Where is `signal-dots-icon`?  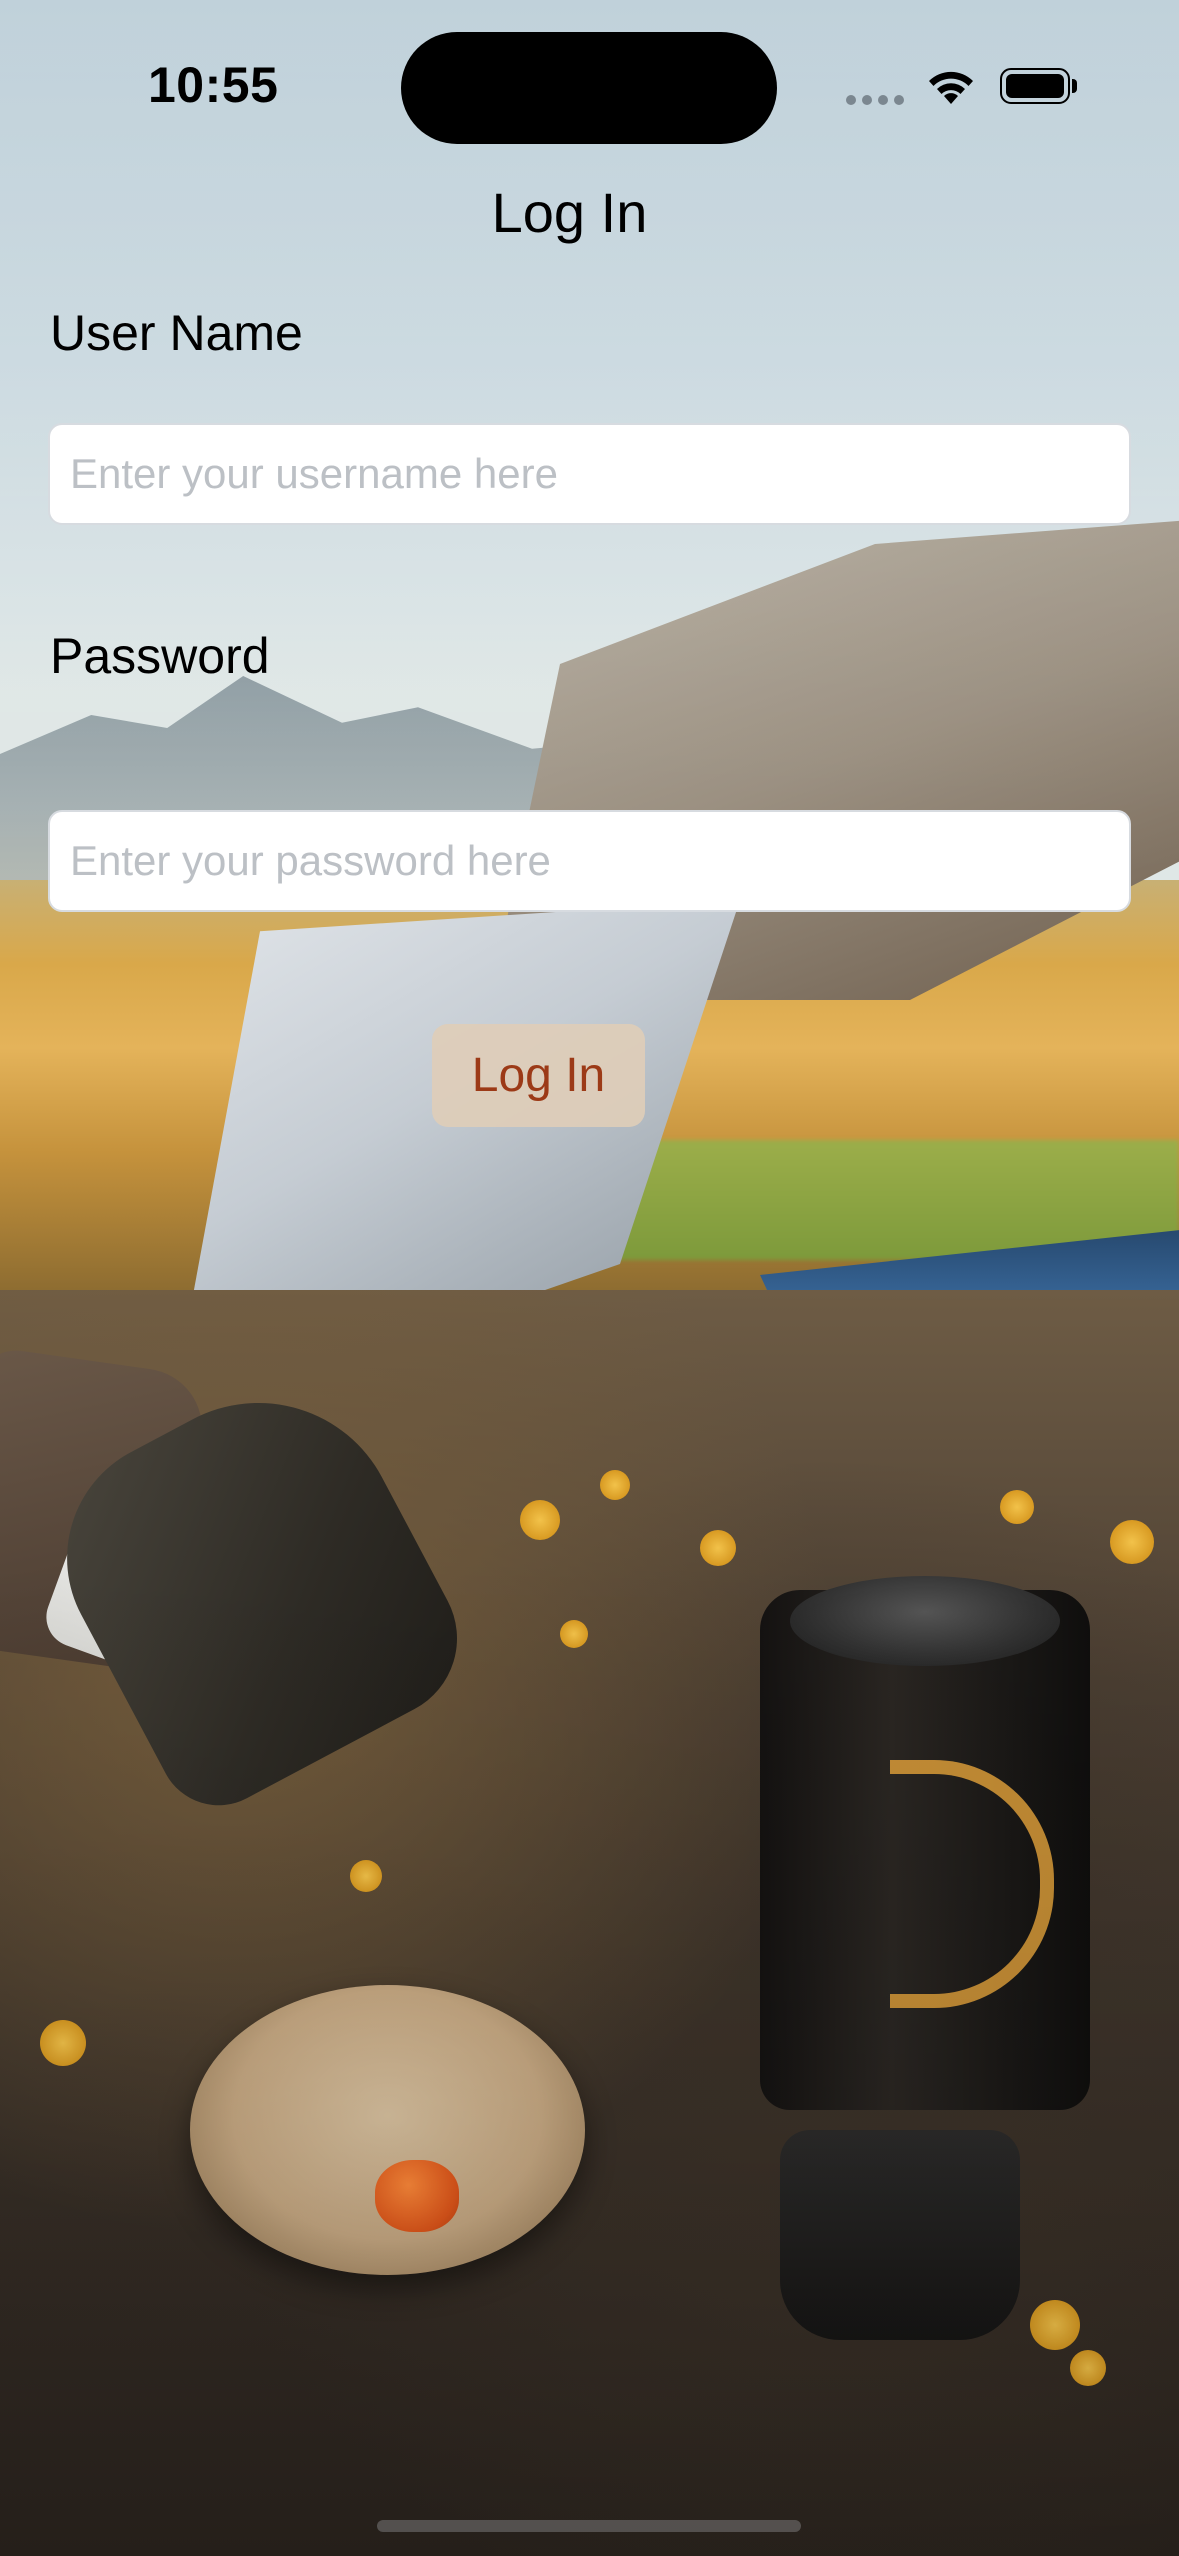 signal-dots-icon is located at coordinates (875, 100).